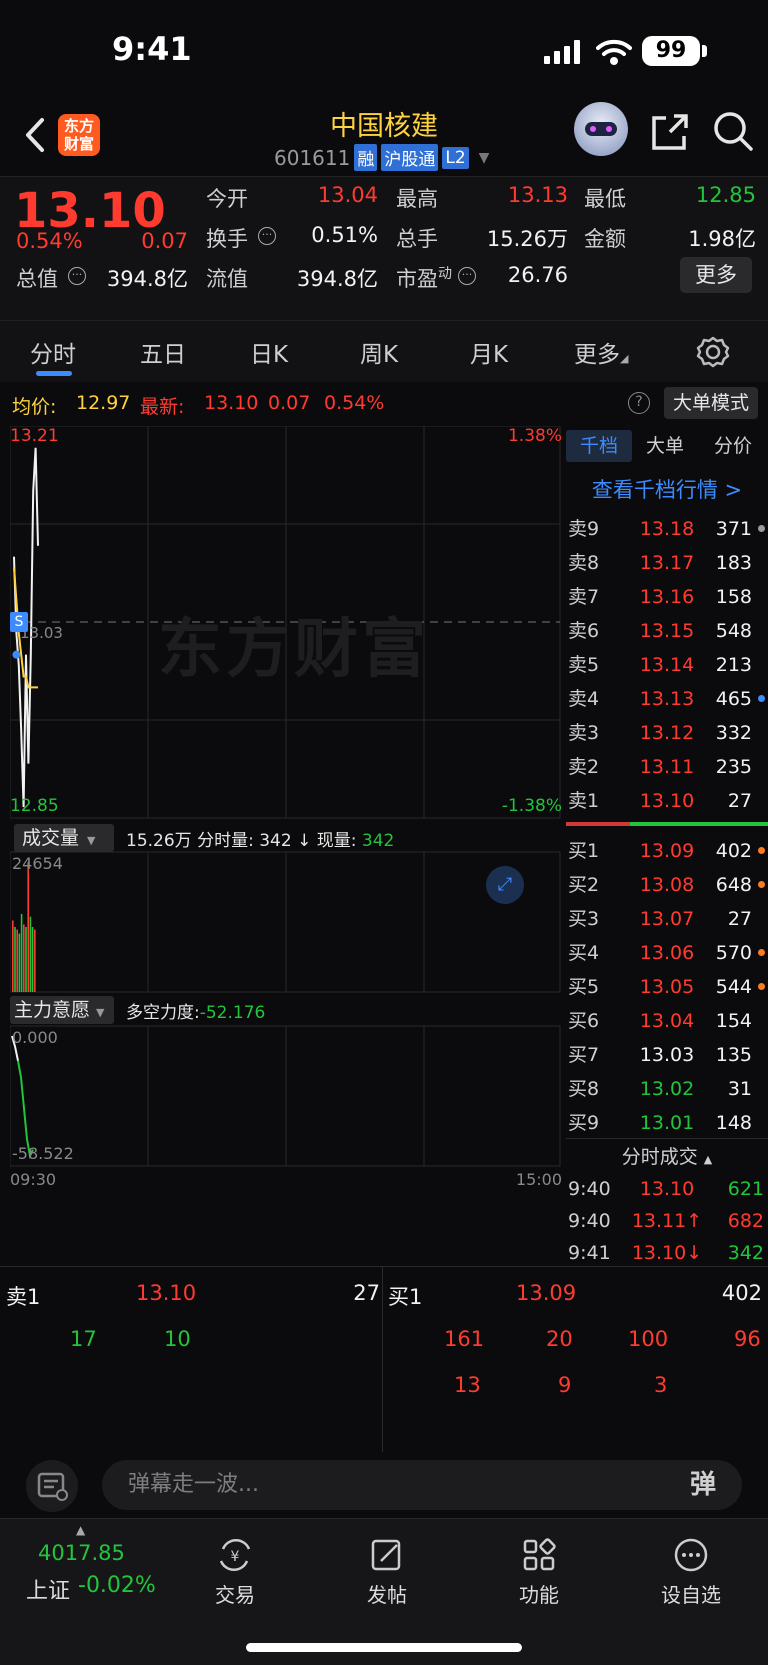 The height and width of the screenshot is (1665, 768). What do you see at coordinates (34, 436) in the screenshot?
I see `axis-price-top: 13.21` at bounding box center [34, 436].